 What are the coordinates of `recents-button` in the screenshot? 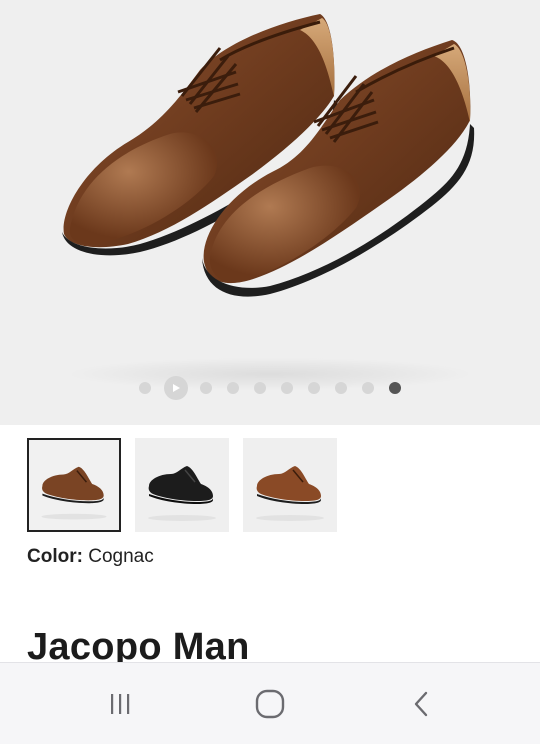 It's located at (120, 703).